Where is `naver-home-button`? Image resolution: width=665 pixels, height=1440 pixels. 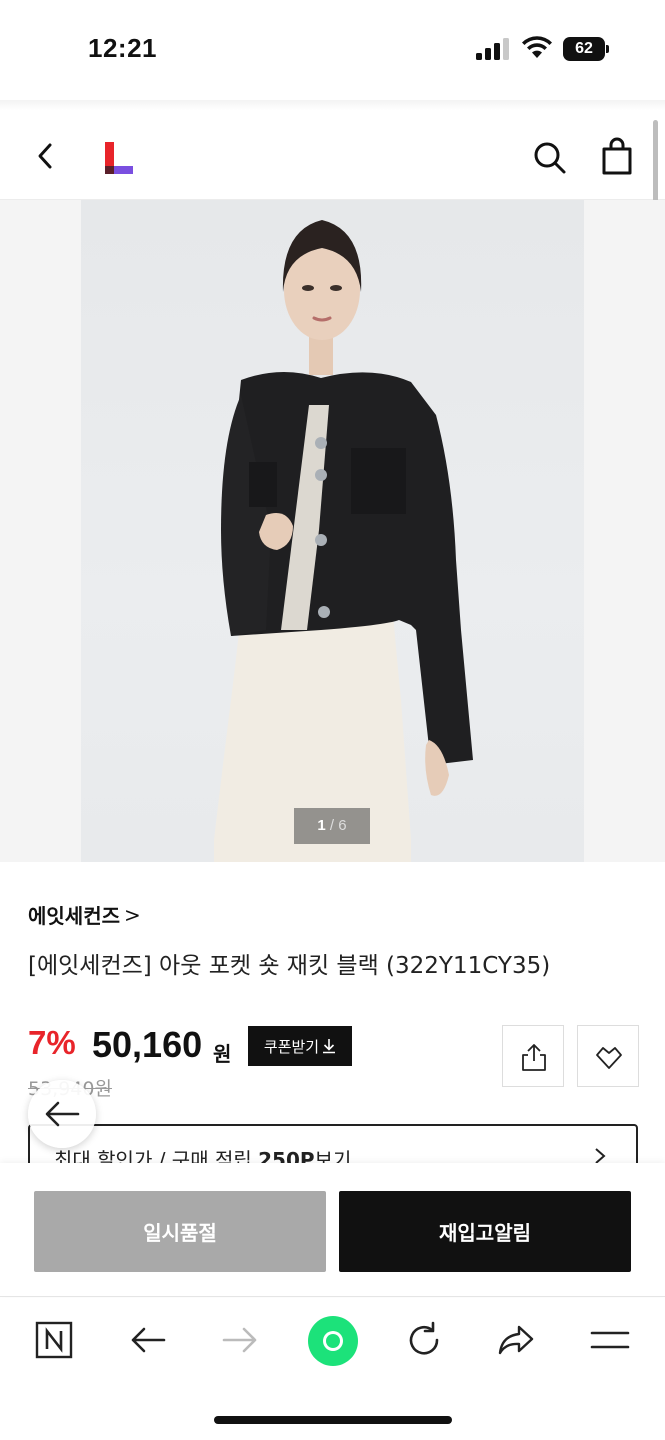
naver-home-button is located at coordinates (54, 1340).